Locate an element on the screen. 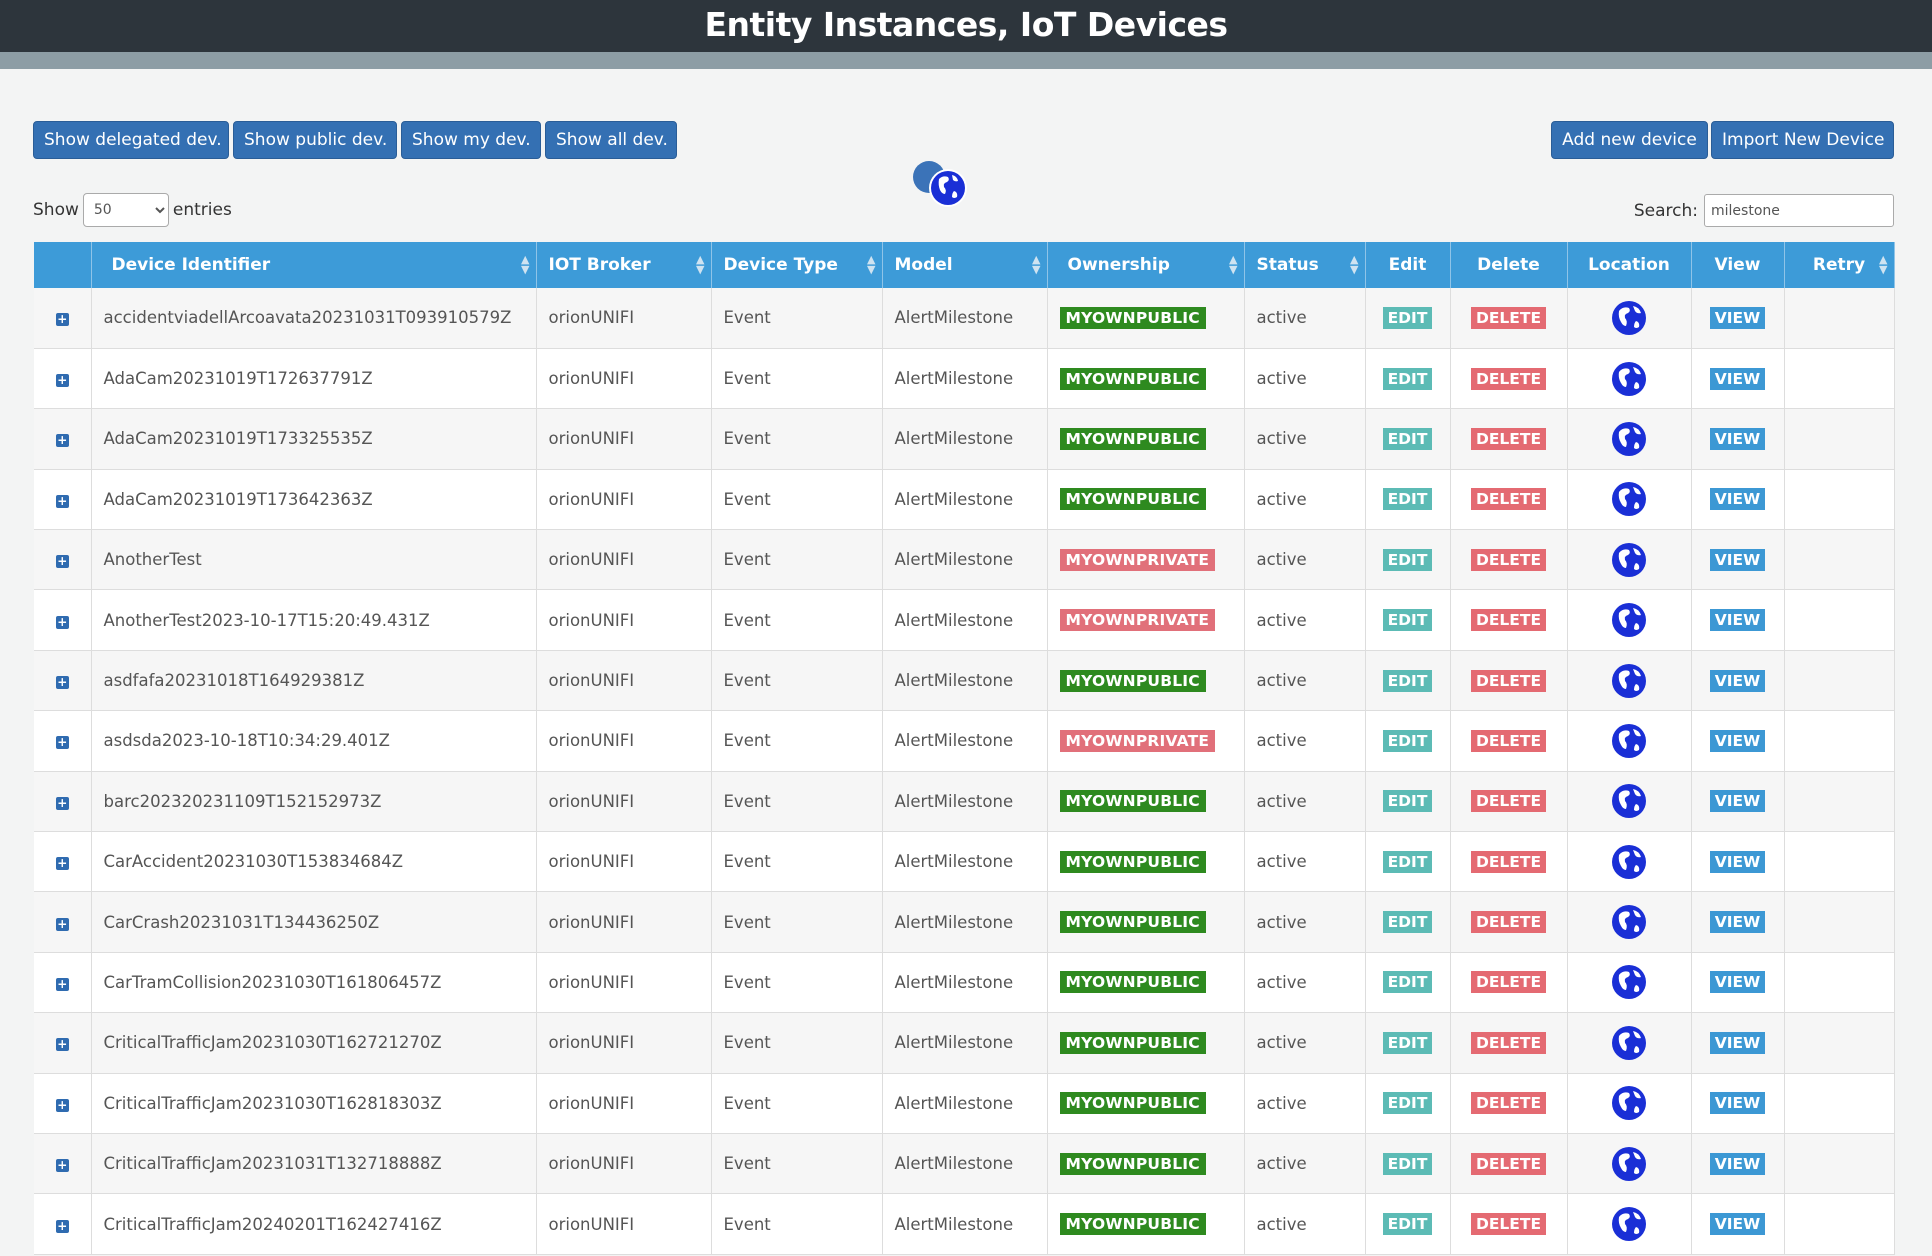 Image resolution: width=1932 pixels, height=1256 pixels. search-input is located at coordinates (1799, 210).